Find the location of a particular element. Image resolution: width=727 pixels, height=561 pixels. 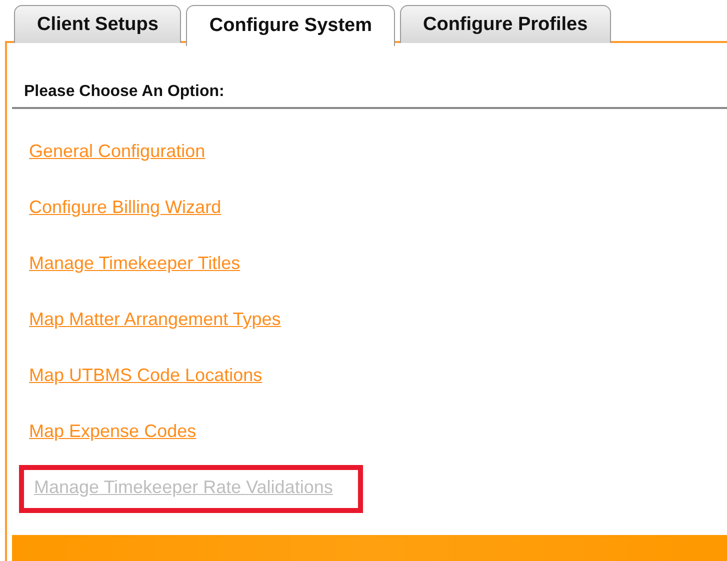

option-link: Map Matter Arrangement Types is located at coordinates (155, 319).